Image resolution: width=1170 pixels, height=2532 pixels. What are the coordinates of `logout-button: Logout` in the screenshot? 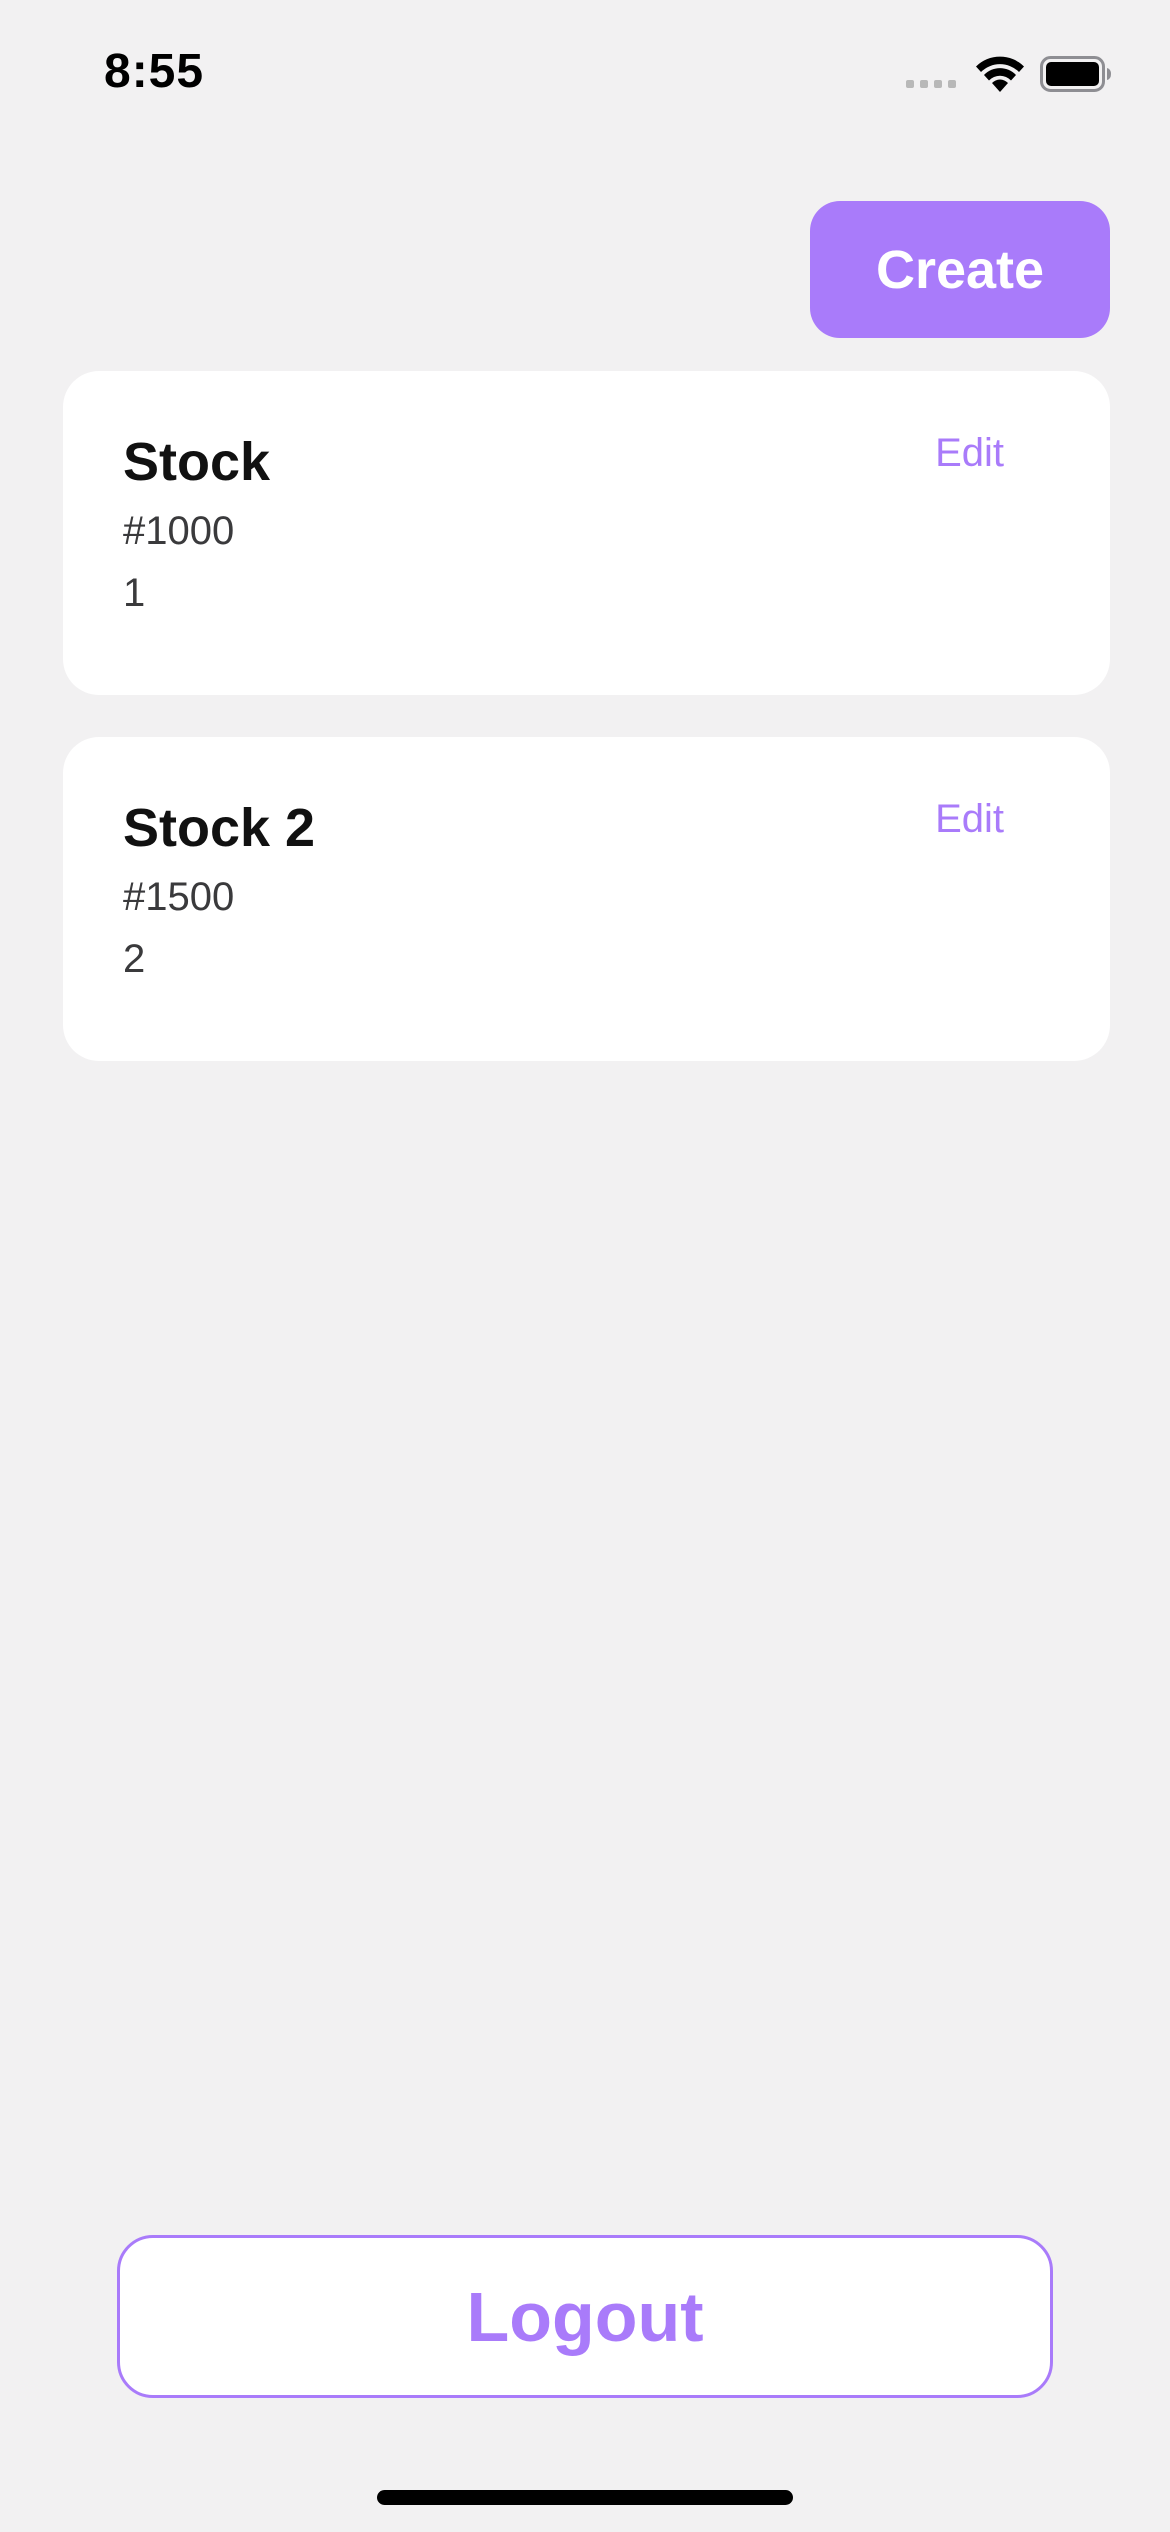 It's located at (585, 2316).